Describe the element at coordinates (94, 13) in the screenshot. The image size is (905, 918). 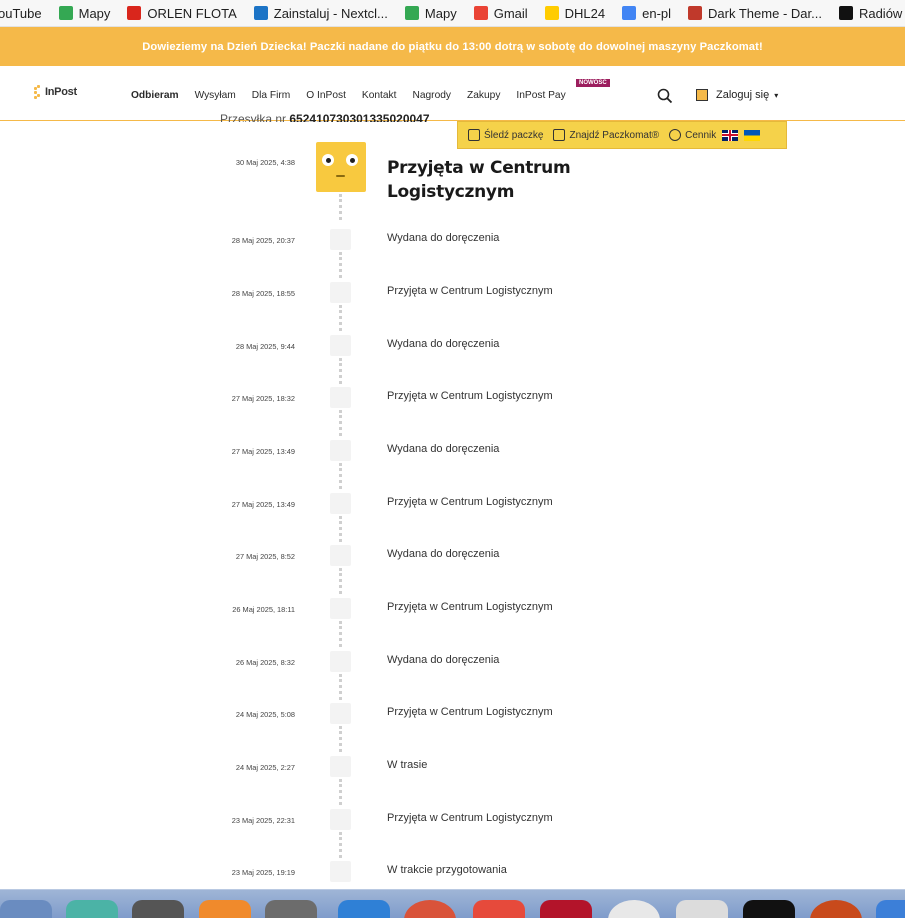
I see `bookmark-label: Mapy` at that location.